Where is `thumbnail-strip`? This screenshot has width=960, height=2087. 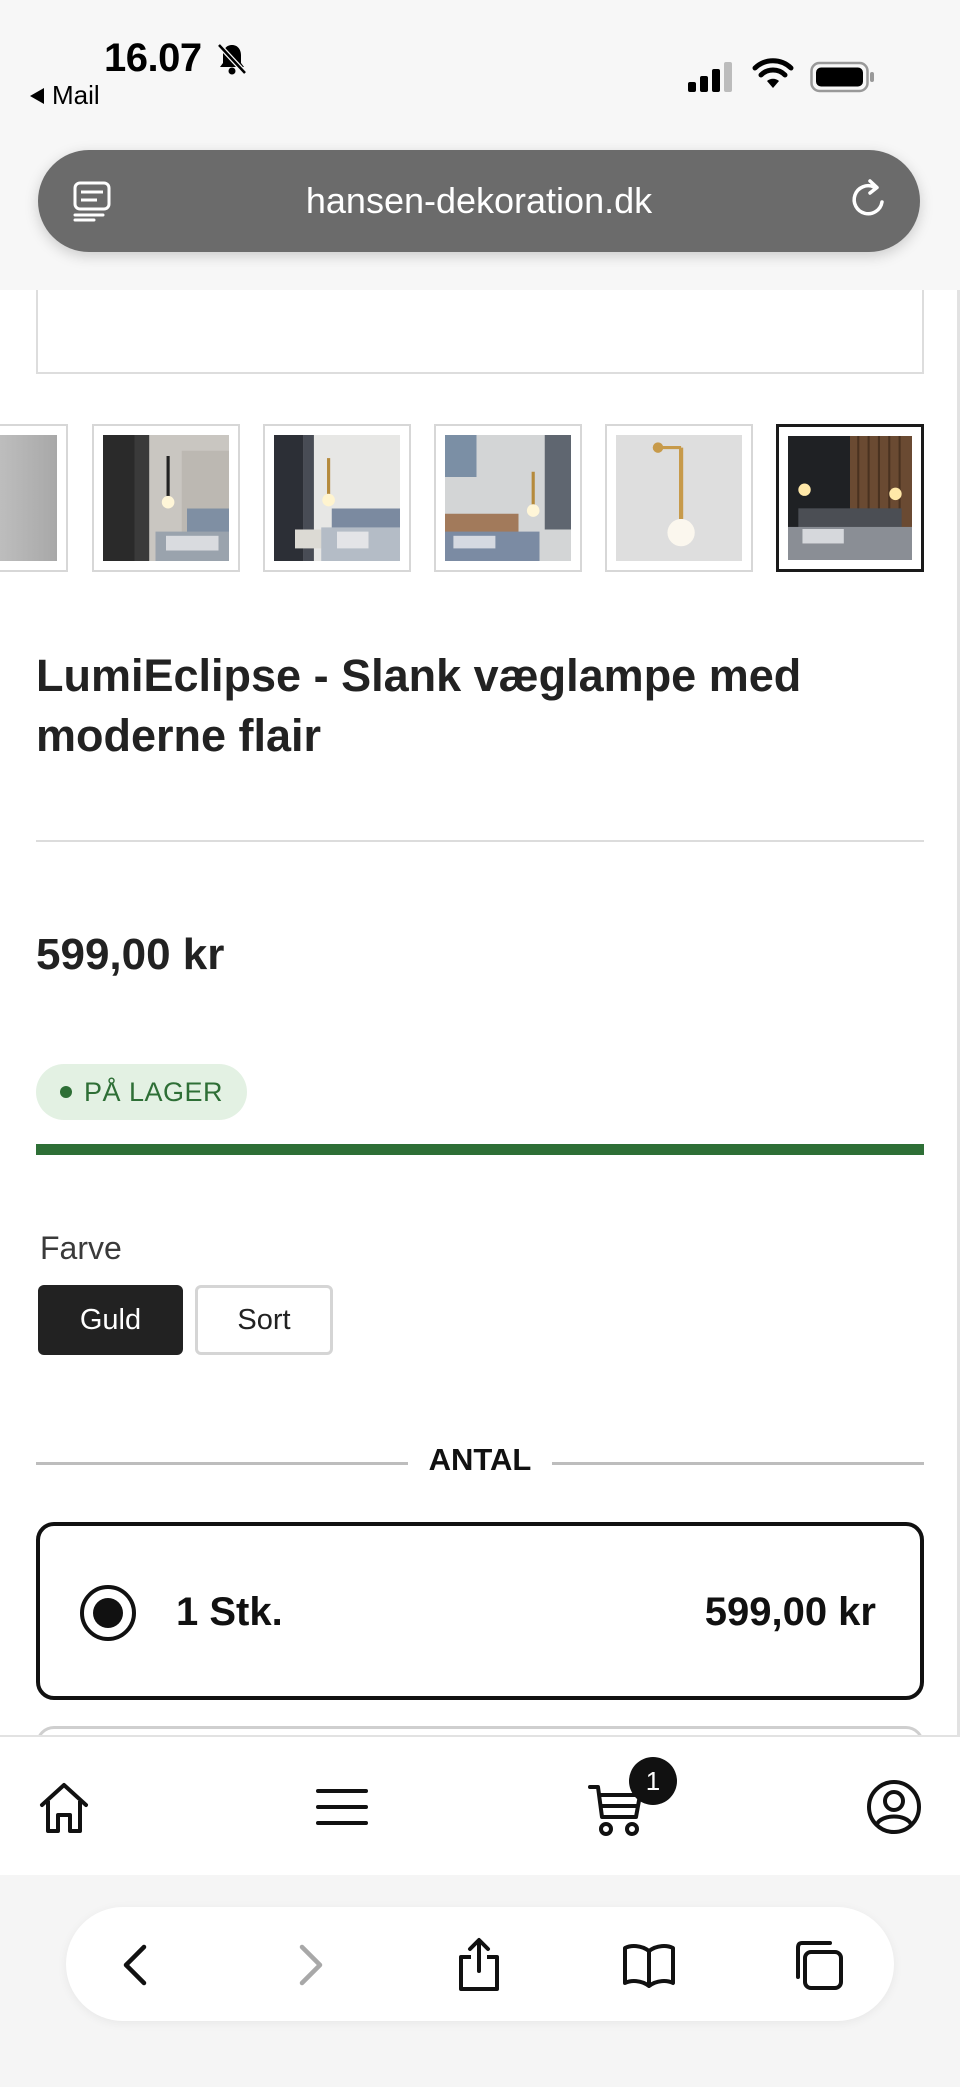
thumbnail-strip is located at coordinates (480, 498).